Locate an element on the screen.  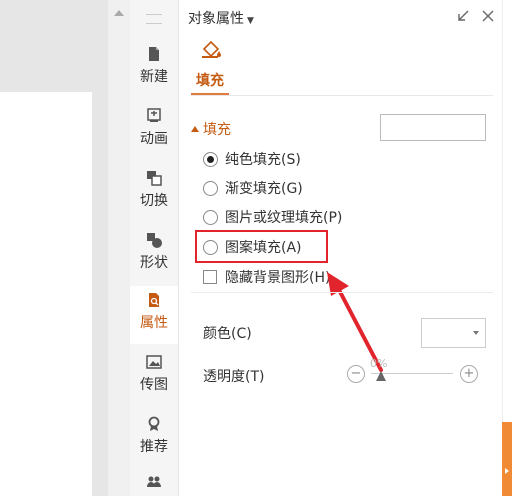
plus-button: + is located at coordinates (469, 374).